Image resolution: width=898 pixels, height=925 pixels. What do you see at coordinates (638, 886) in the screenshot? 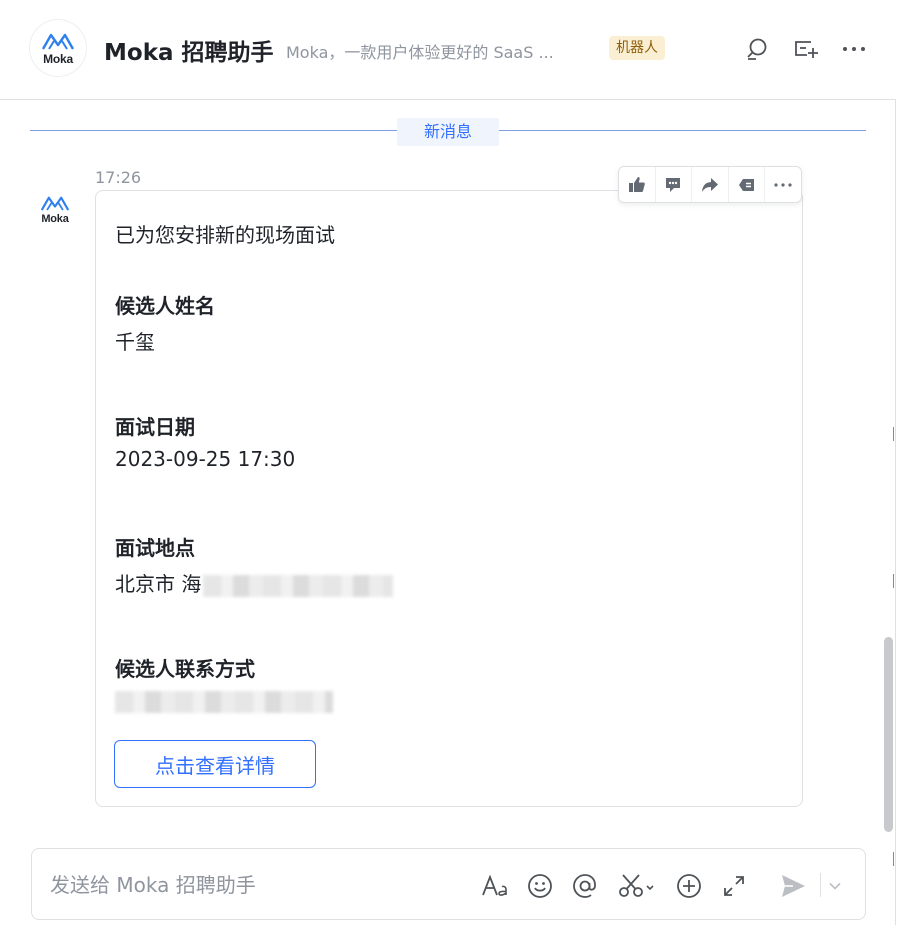
I see `scissors-icon` at bounding box center [638, 886].